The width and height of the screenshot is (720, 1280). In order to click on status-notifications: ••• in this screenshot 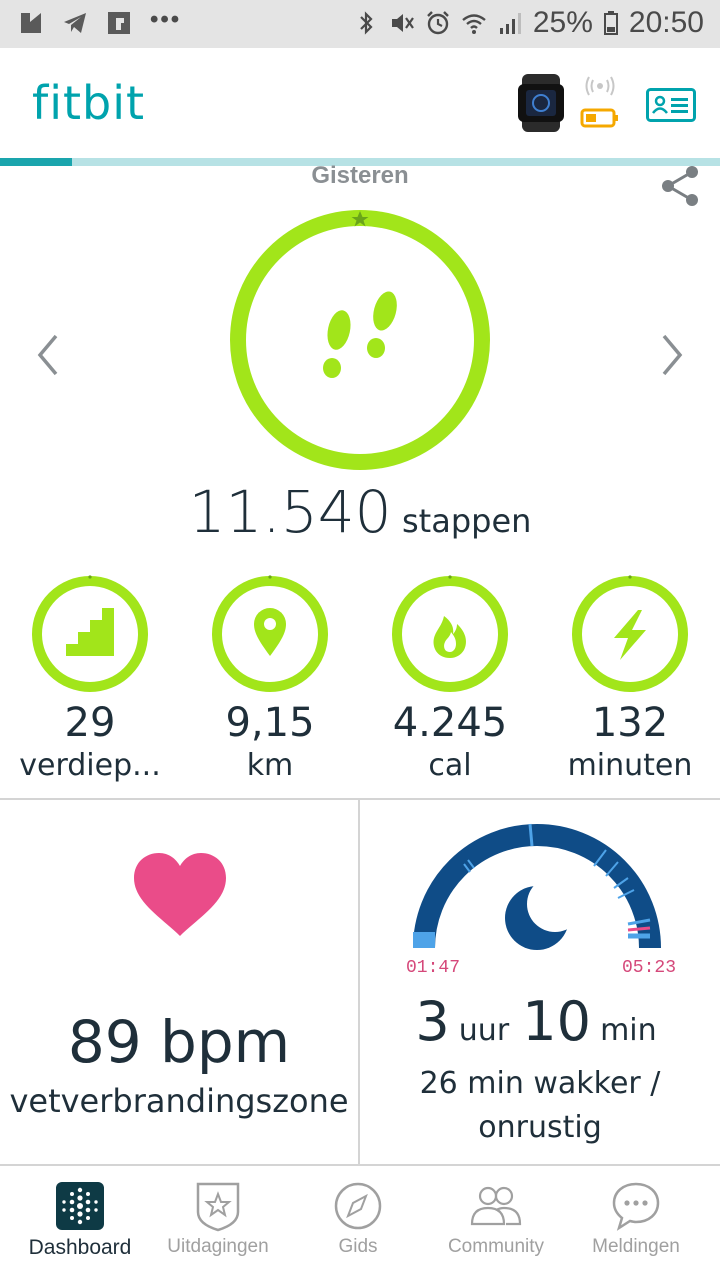, I will do `click(99, 21)`.